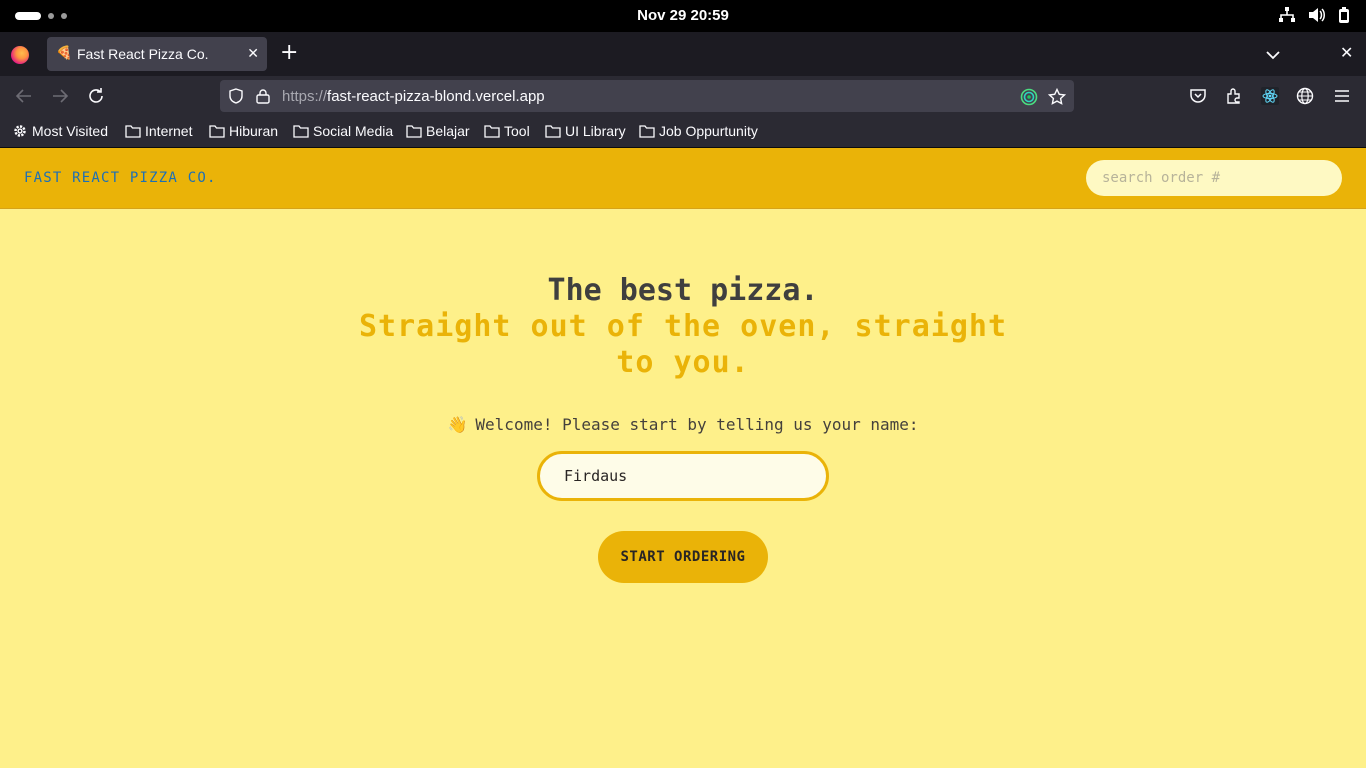  What do you see at coordinates (683, 290) in the screenshot?
I see `hero-title: The best pizza.` at bounding box center [683, 290].